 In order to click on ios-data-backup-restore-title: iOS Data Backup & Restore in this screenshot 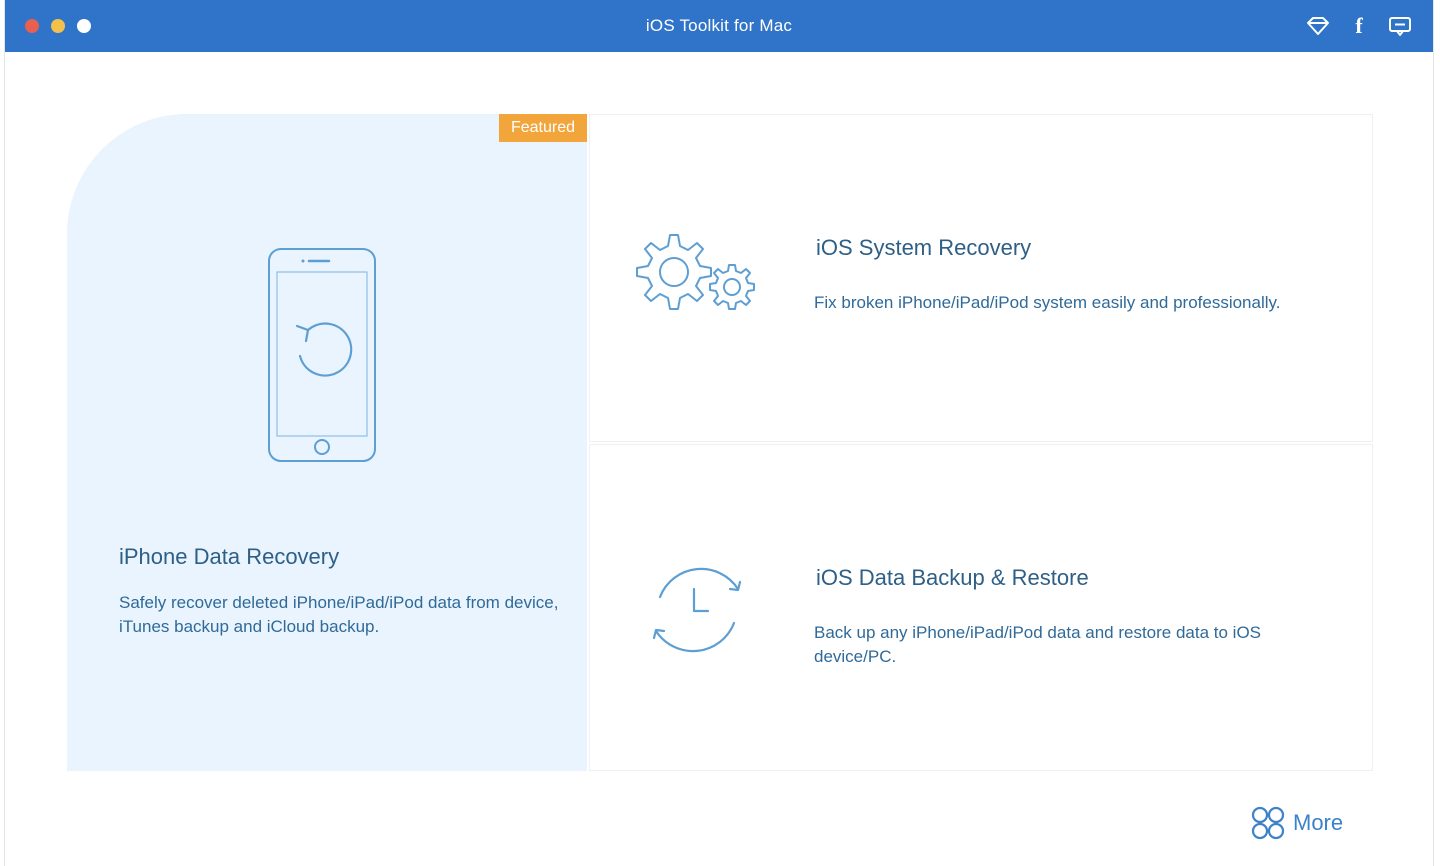, I will do `click(952, 577)`.